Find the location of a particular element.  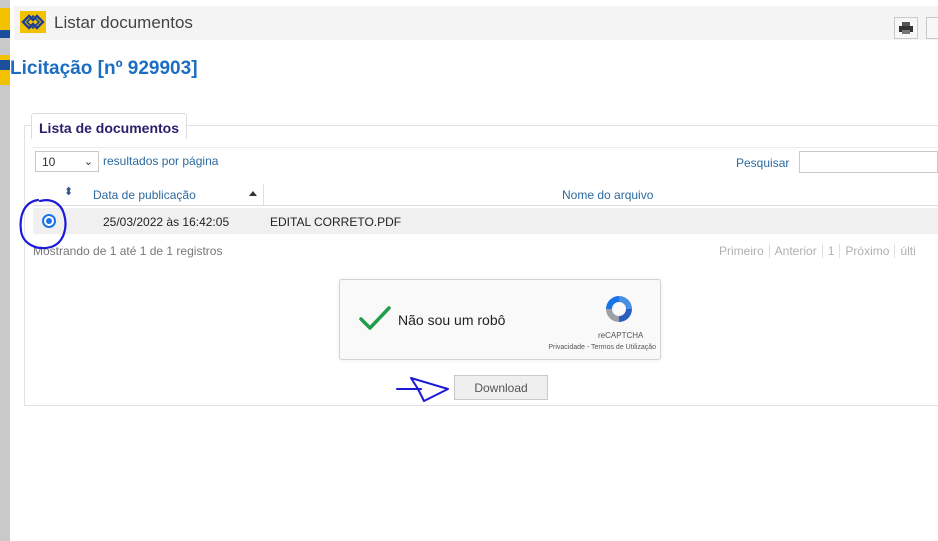

pagination-last: últi is located at coordinates (907, 251).